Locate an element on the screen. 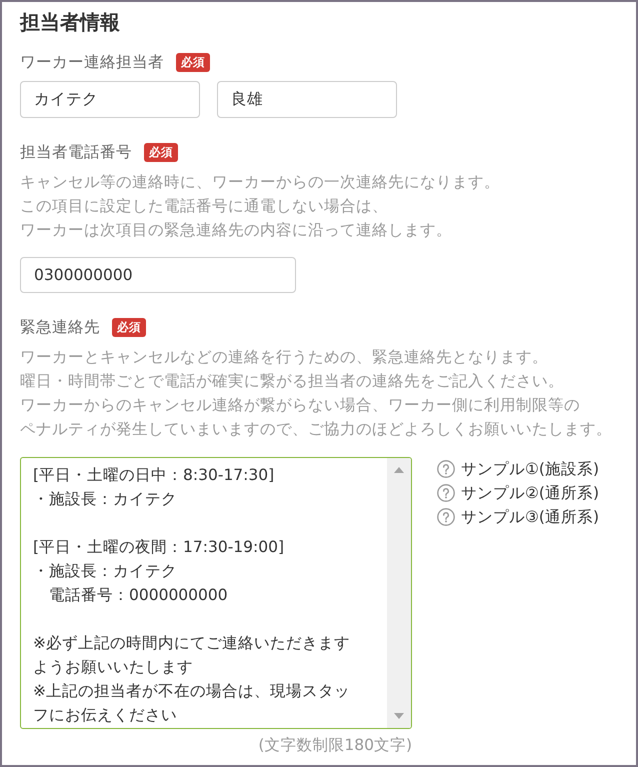  textarea-line: [平日・土曜の夜間：17:30-19:00] is located at coordinates (158, 547).